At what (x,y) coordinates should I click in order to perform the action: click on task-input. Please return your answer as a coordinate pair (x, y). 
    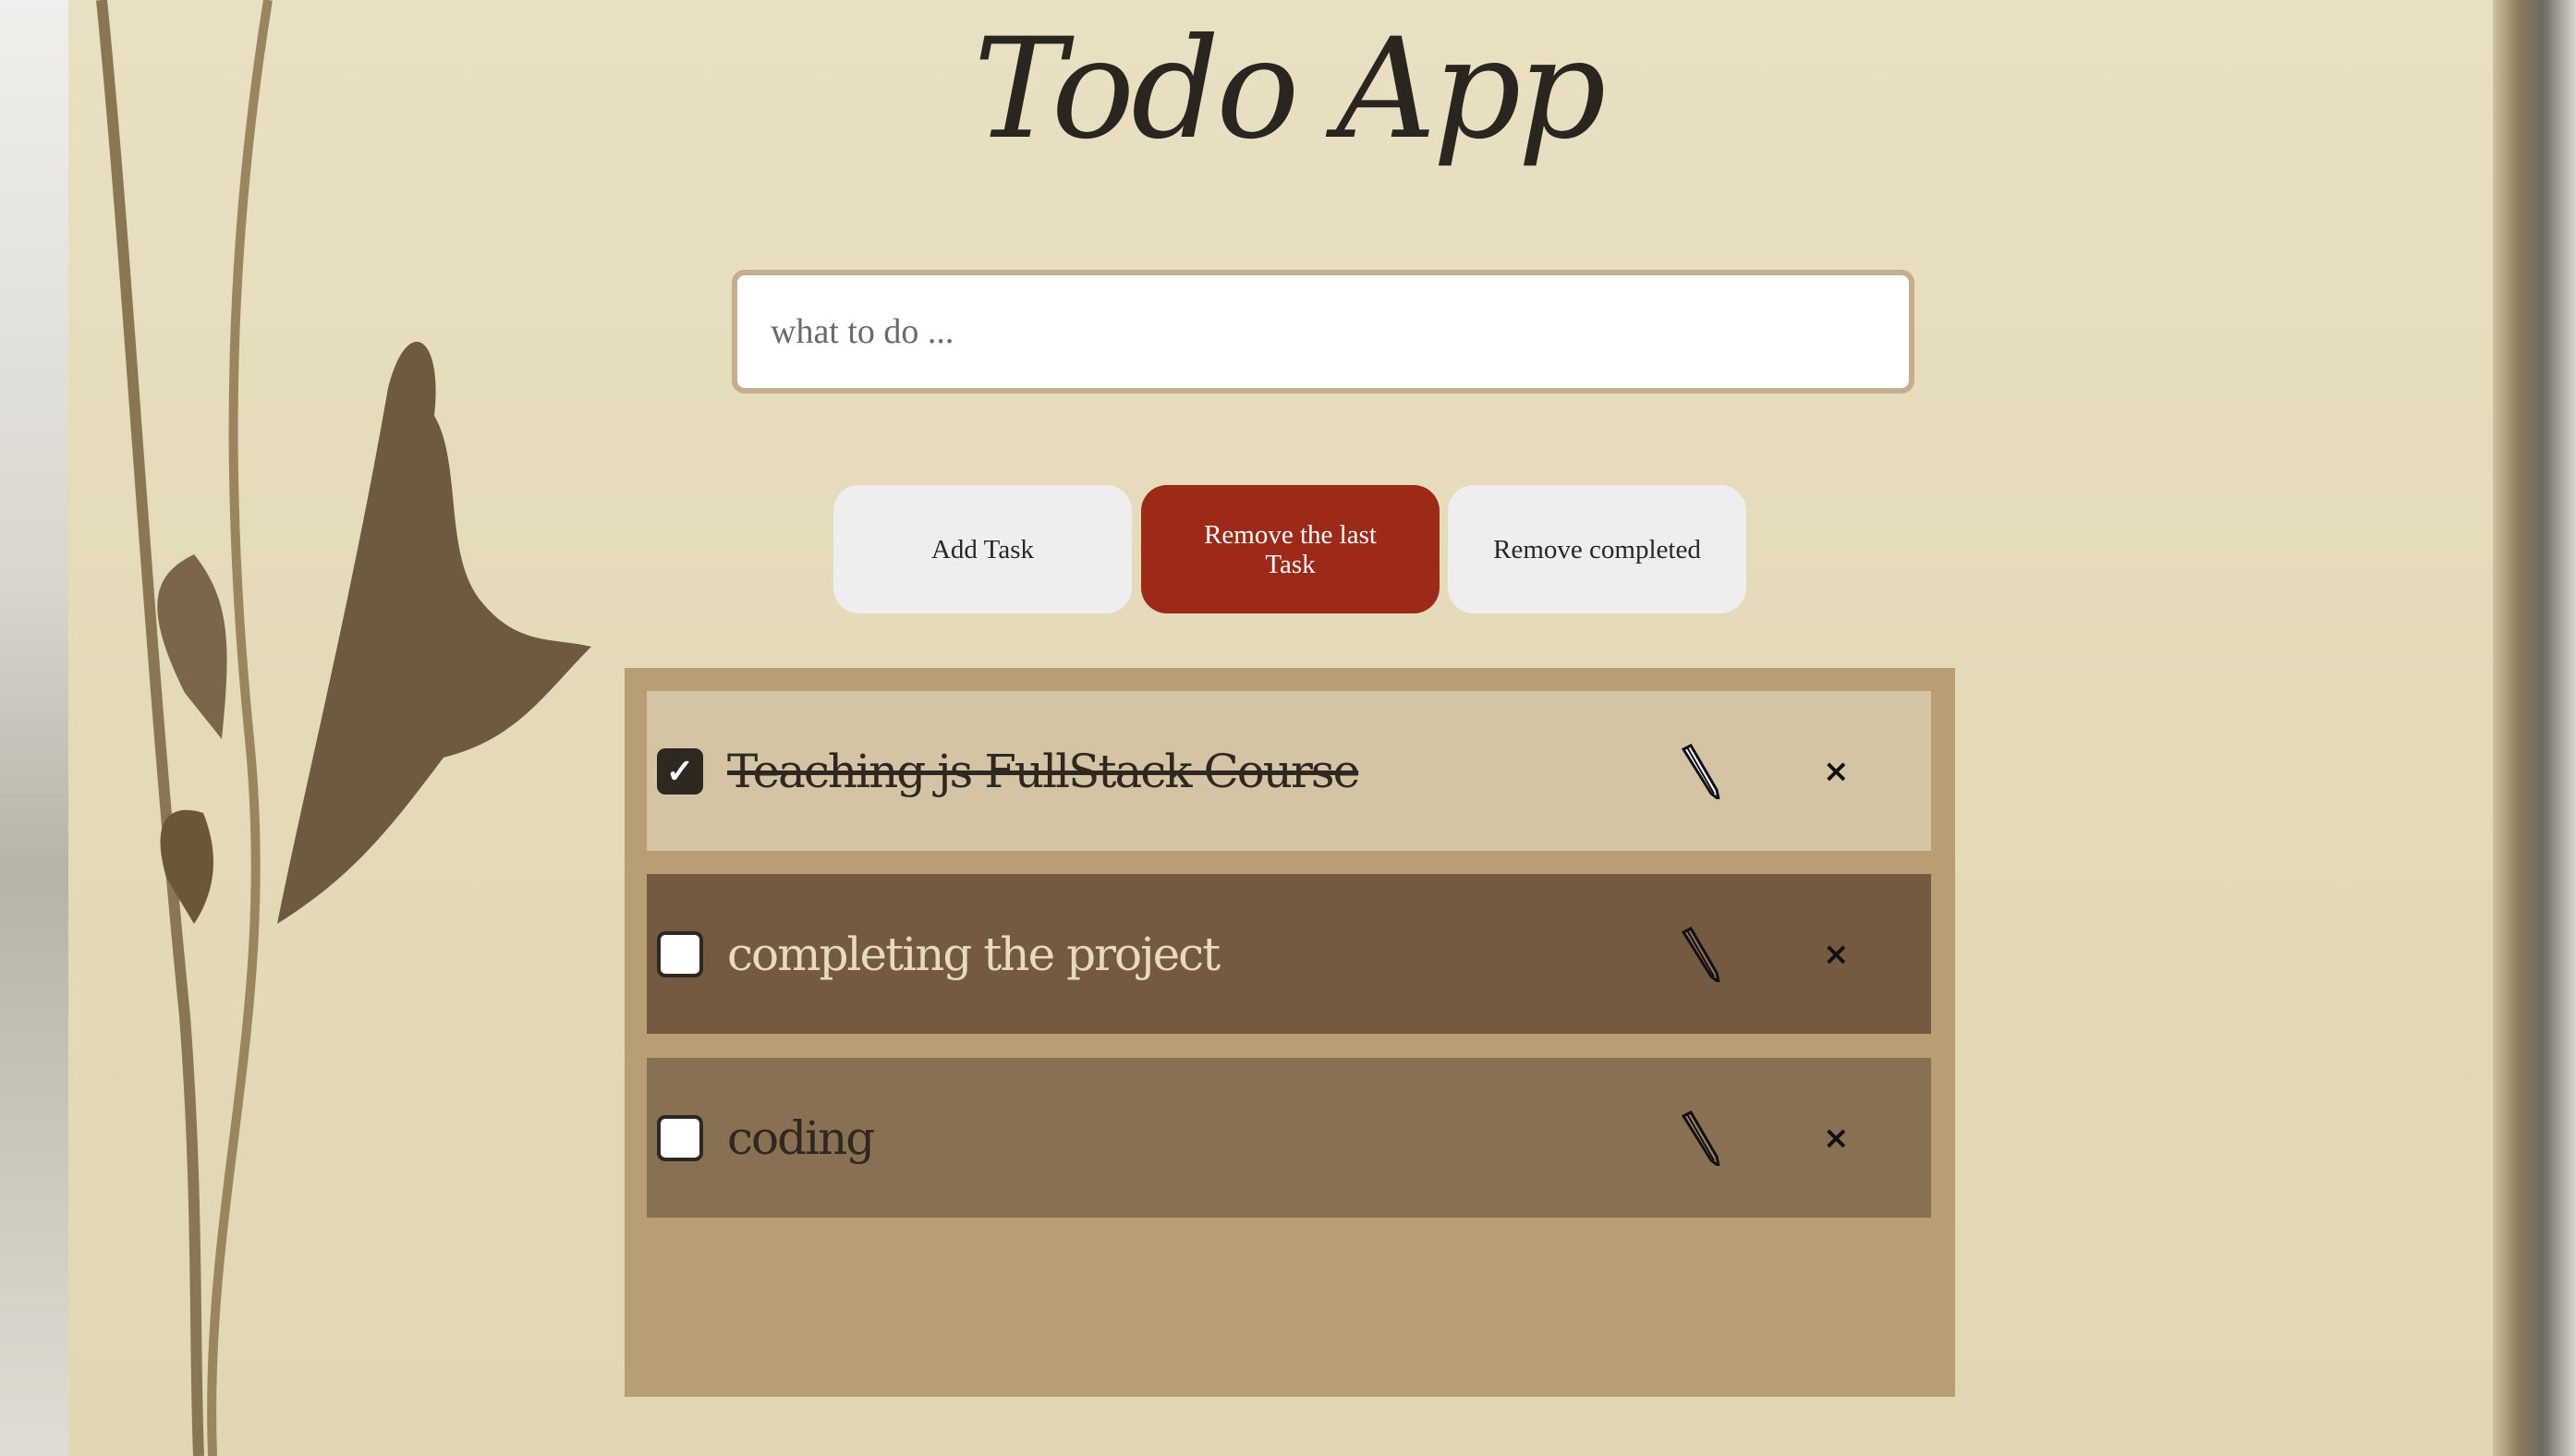
    Looking at the image, I should click on (1323, 332).